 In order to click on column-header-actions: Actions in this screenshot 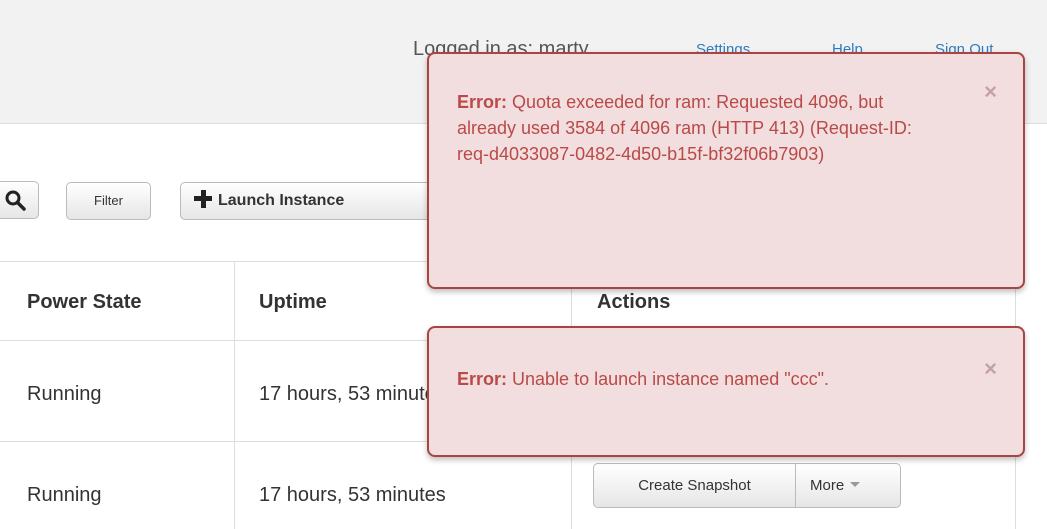, I will do `click(634, 302)`.